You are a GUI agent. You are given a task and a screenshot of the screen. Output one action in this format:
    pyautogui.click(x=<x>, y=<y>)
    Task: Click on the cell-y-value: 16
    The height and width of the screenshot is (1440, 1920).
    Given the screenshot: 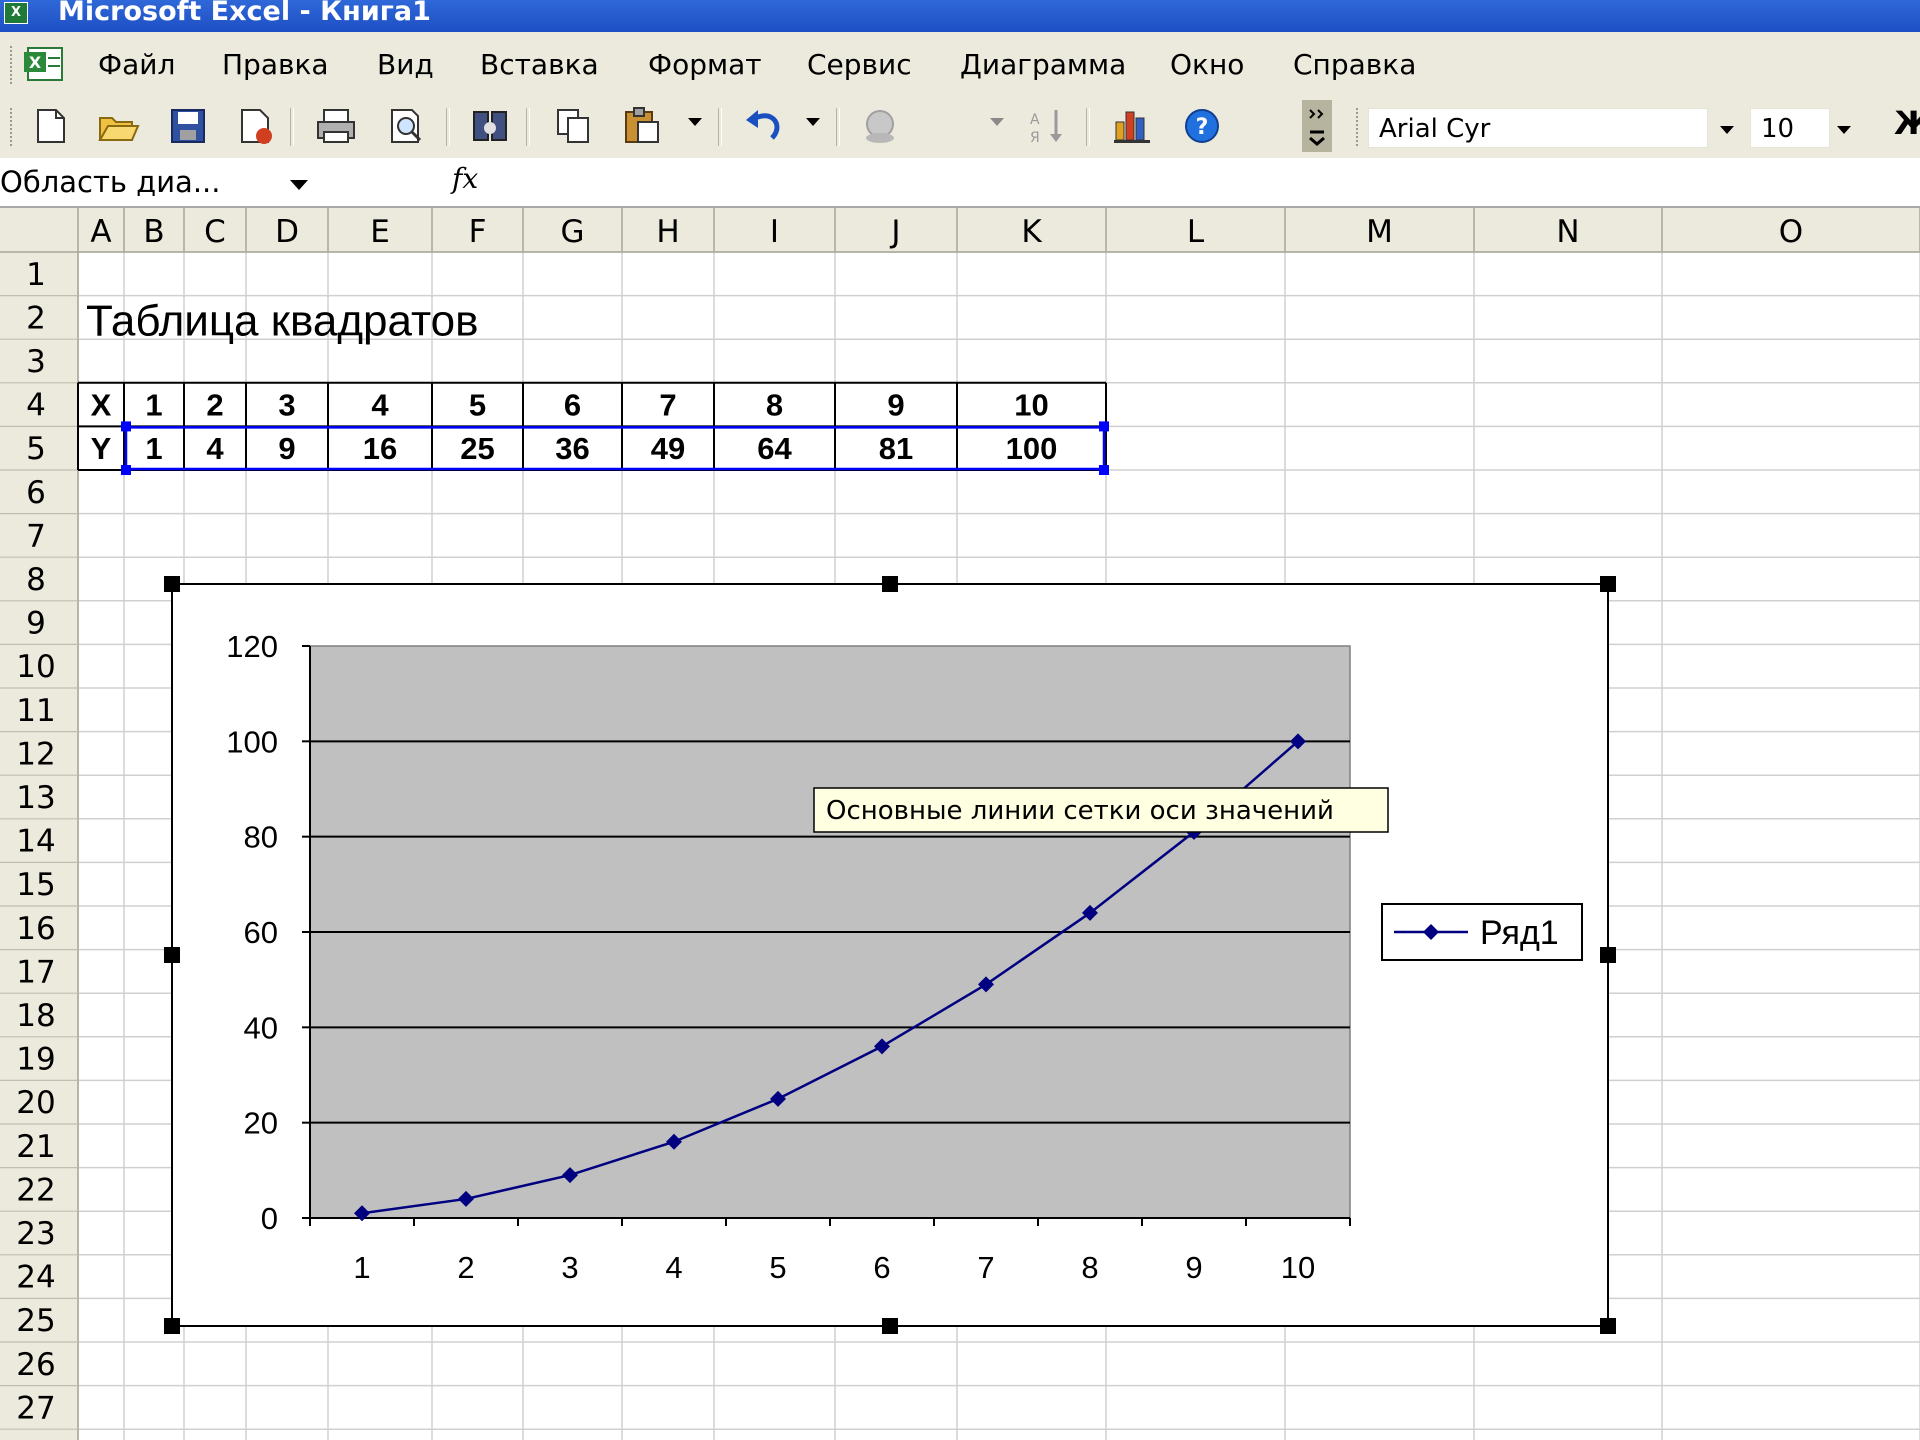 What is the action you would take?
    pyautogui.click(x=380, y=448)
    